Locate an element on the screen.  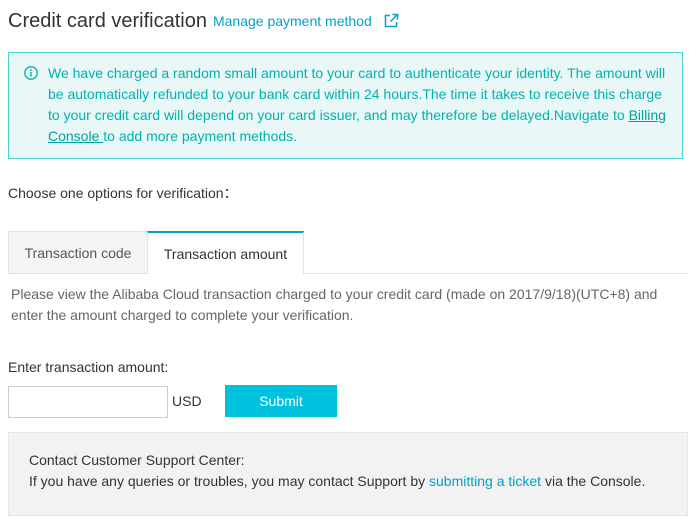
support-tail: via the Console. is located at coordinates (593, 481).